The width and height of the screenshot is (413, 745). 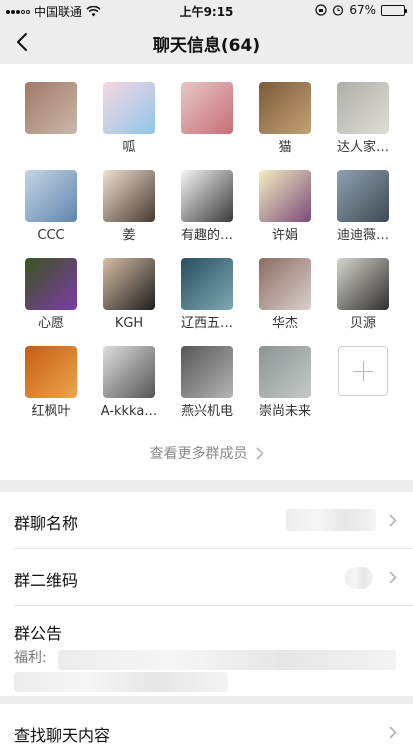 I want to click on more-members-link: 查看更多群成员, so click(x=206, y=453).